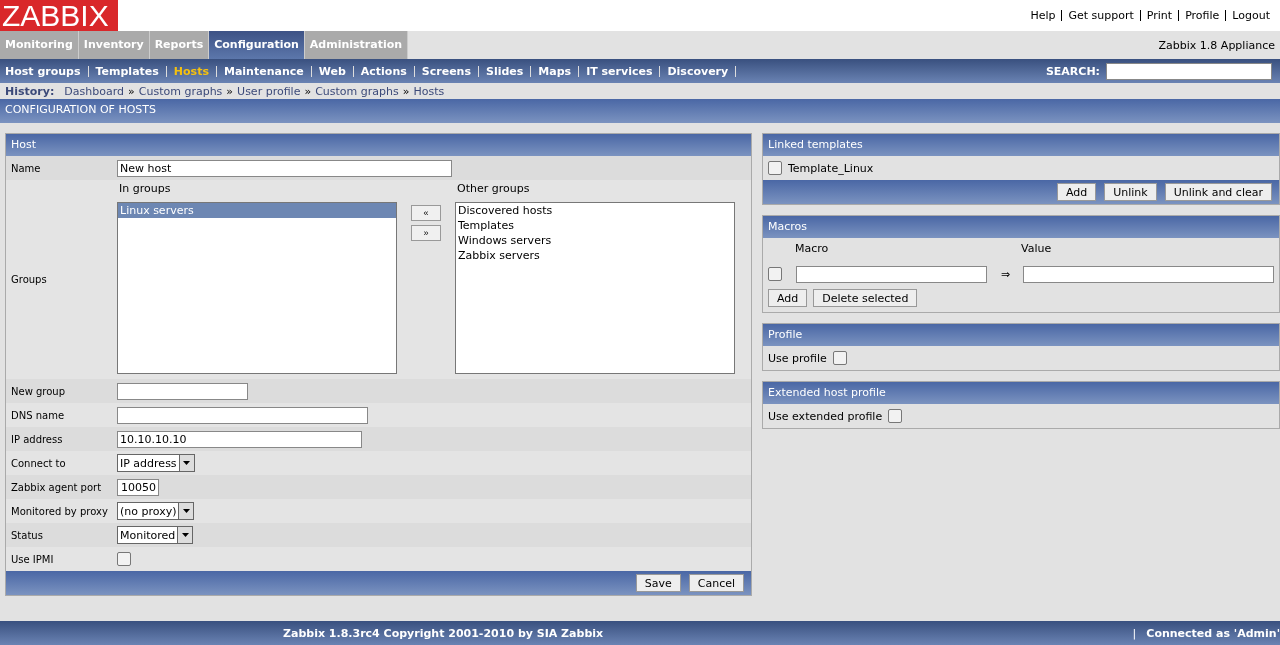 Image resolution: width=1280 pixels, height=645 pixels. Describe the element at coordinates (38, 415) in the screenshot. I see `field-label: DNS name` at that location.